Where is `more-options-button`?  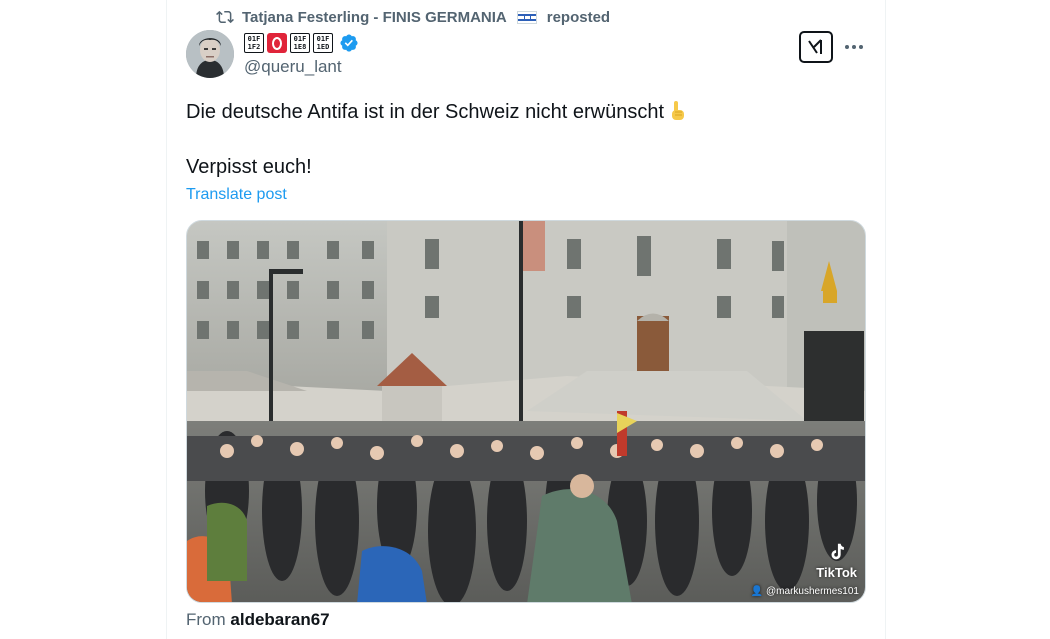 more-options-button is located at coordinates (854, 47).